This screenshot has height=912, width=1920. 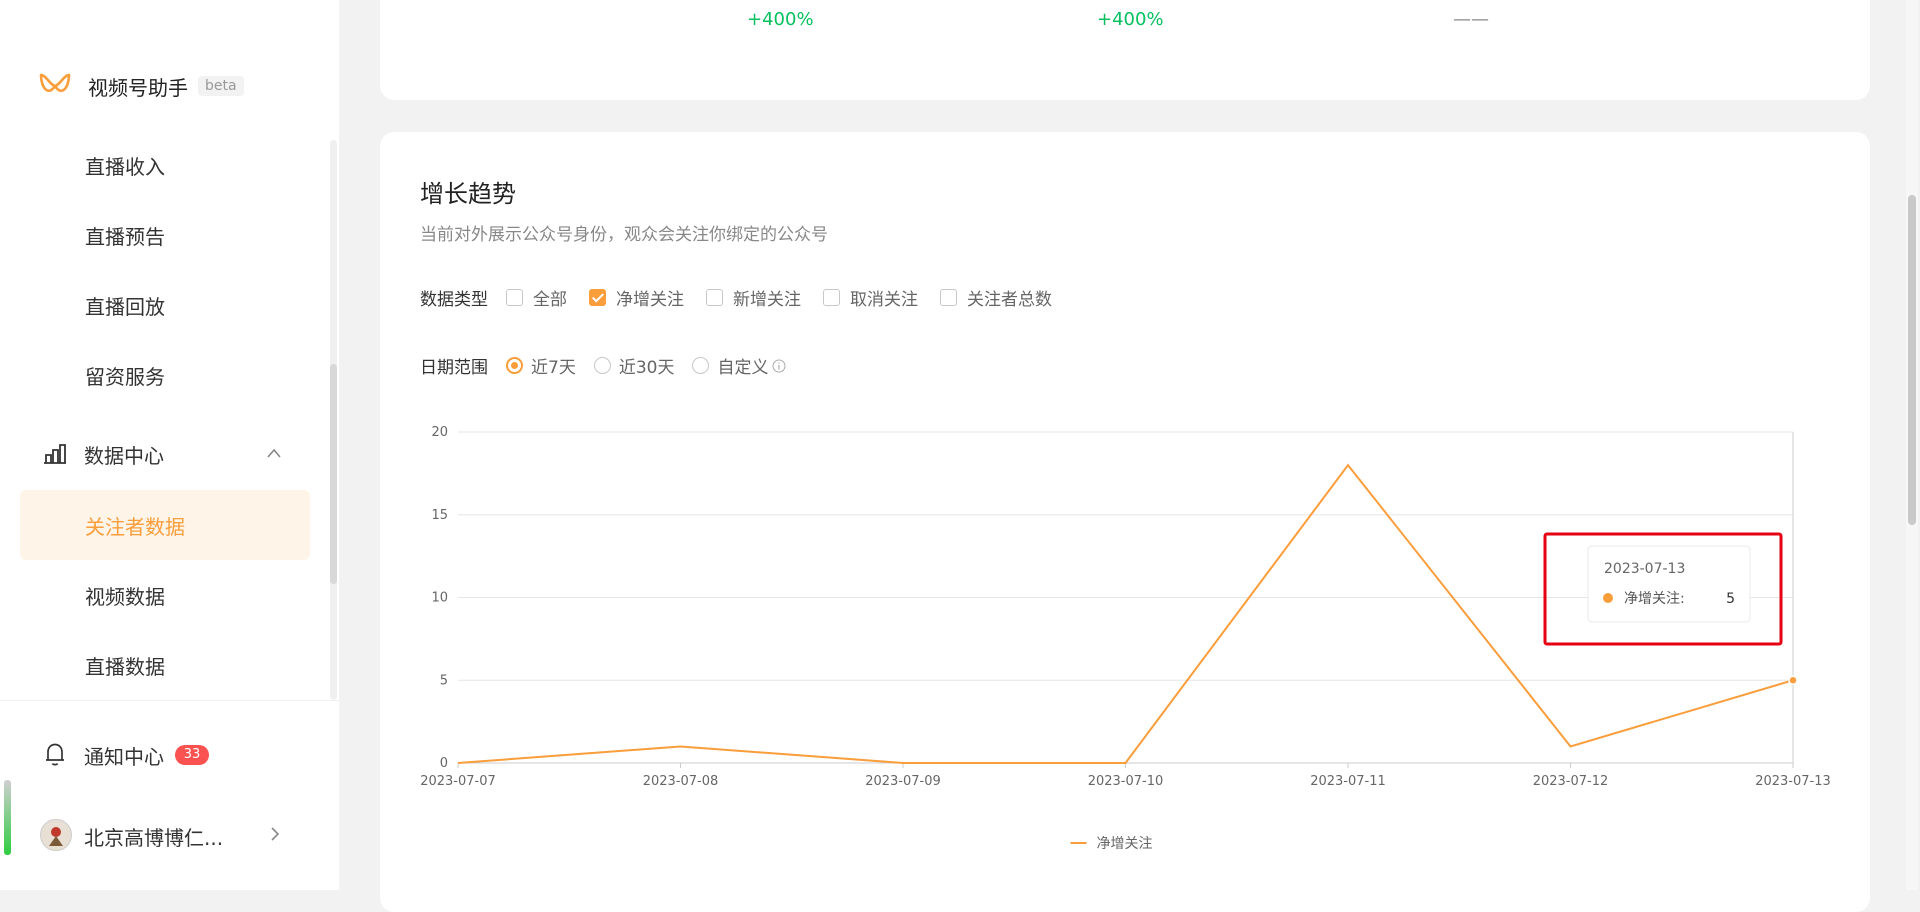 I want to click on avatar, so click(x=56, y=835).